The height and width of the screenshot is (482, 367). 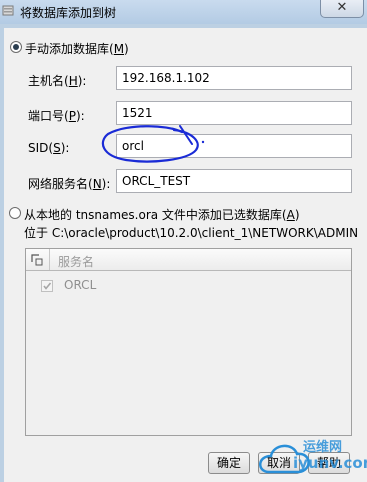 What do you see at coordinates (162, 215) in the screenshot?
I see `tnsnames-label: 从本地的 tnsnames.ora 文件中添加已选数据库(A)` at bounding box center [162, 215].